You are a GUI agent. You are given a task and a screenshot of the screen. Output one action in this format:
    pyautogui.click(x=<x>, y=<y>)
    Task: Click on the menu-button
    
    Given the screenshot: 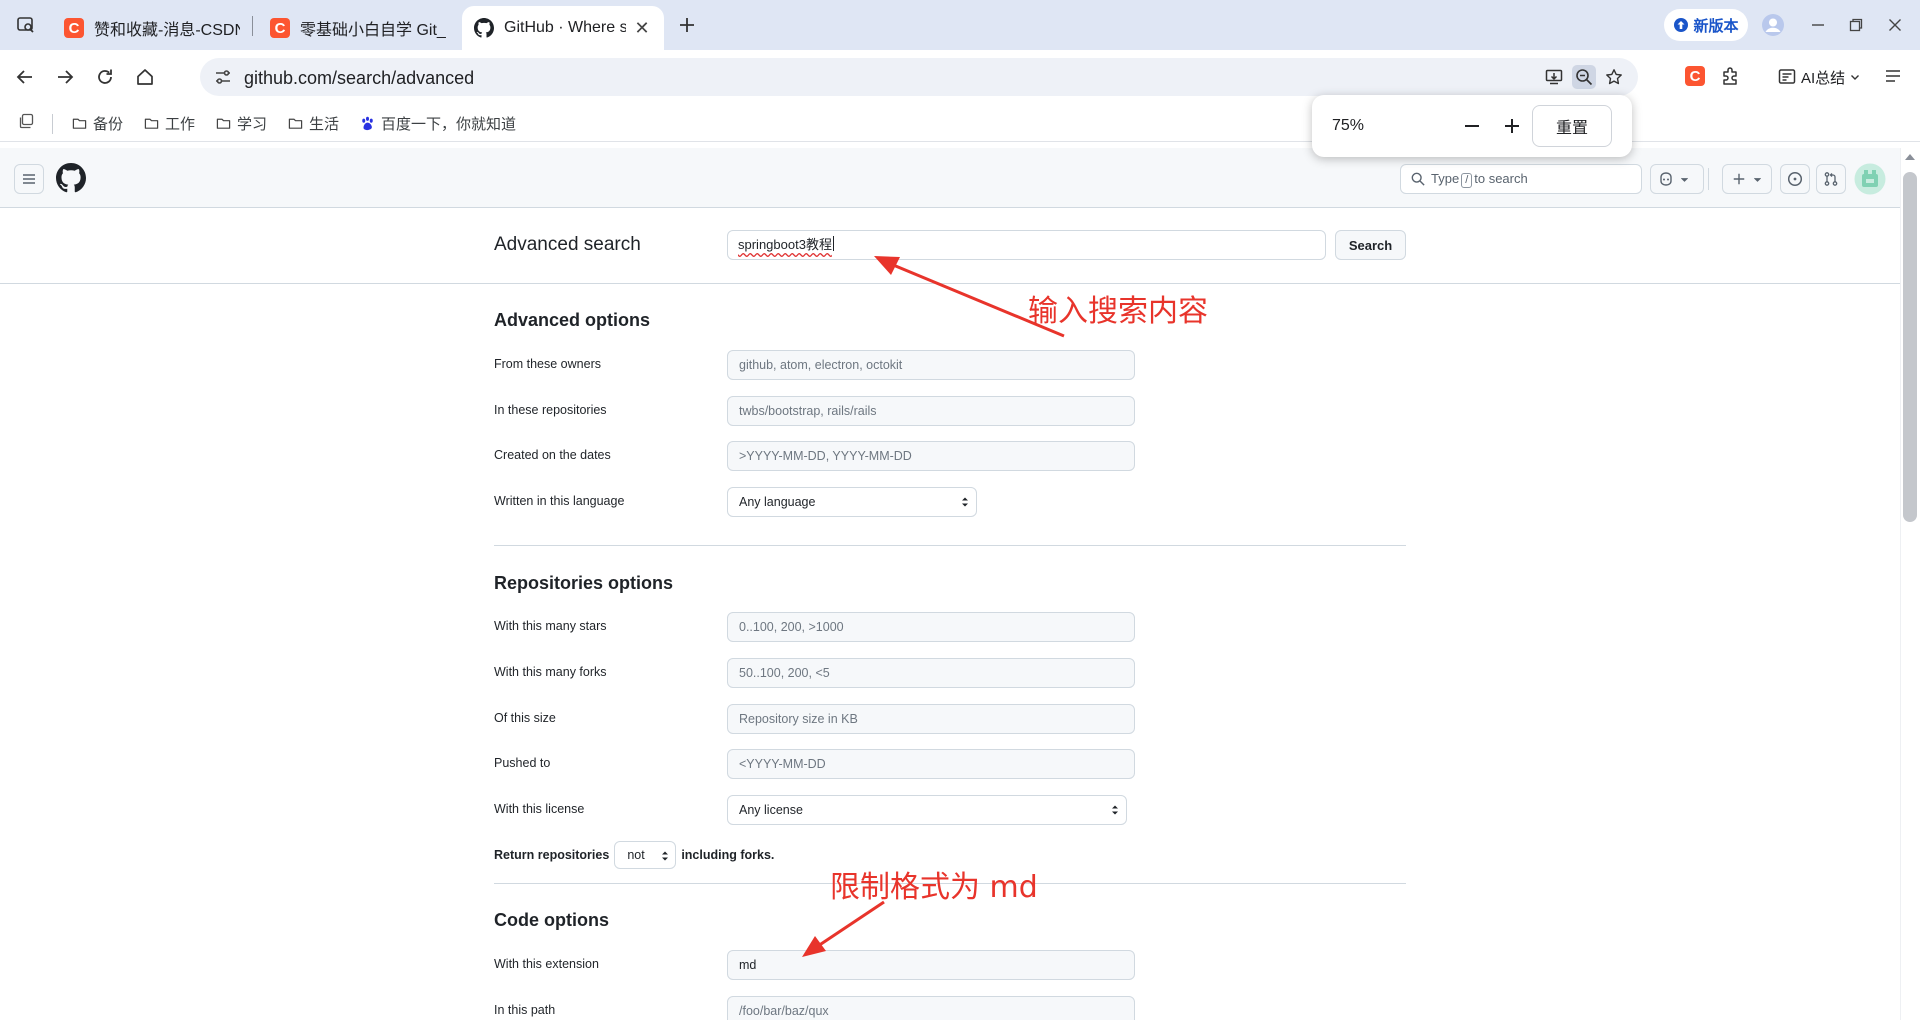 What is the action you would take?
    pyautogui.click(x=1893, y=76)
    